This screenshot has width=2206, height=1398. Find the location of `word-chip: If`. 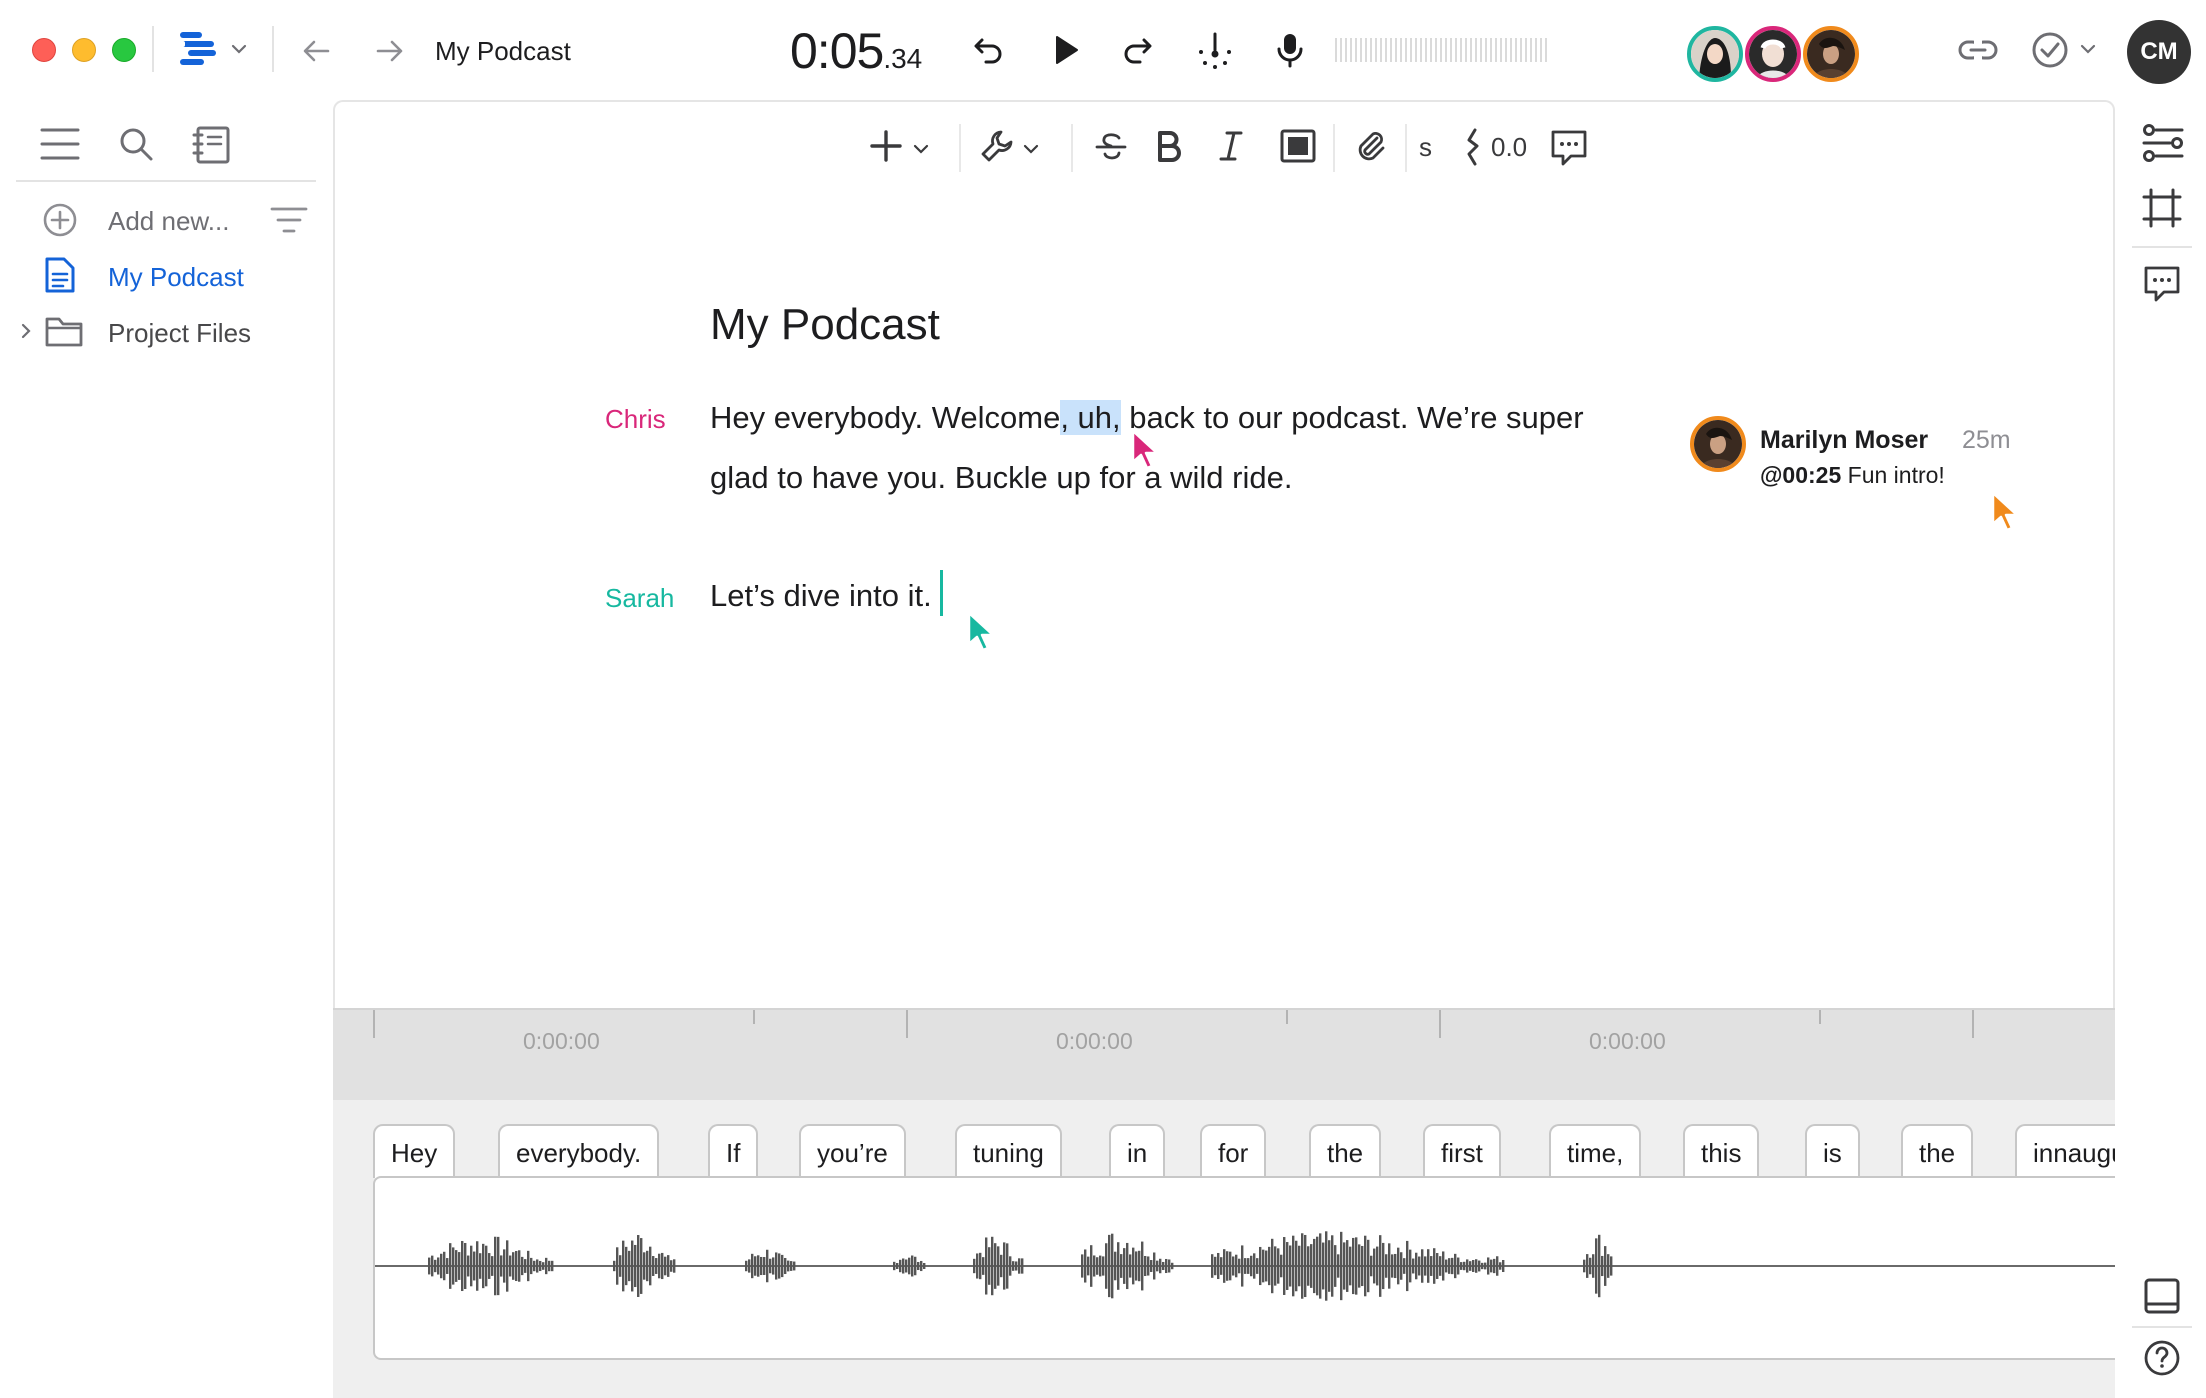

word-chip: If is located at coordinates (733, 1151).